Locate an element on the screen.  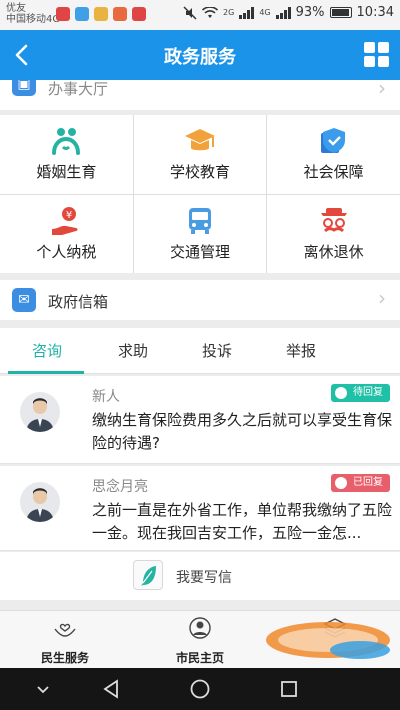
message-sender: 思念月亮 is located at coordinates (120, 487).